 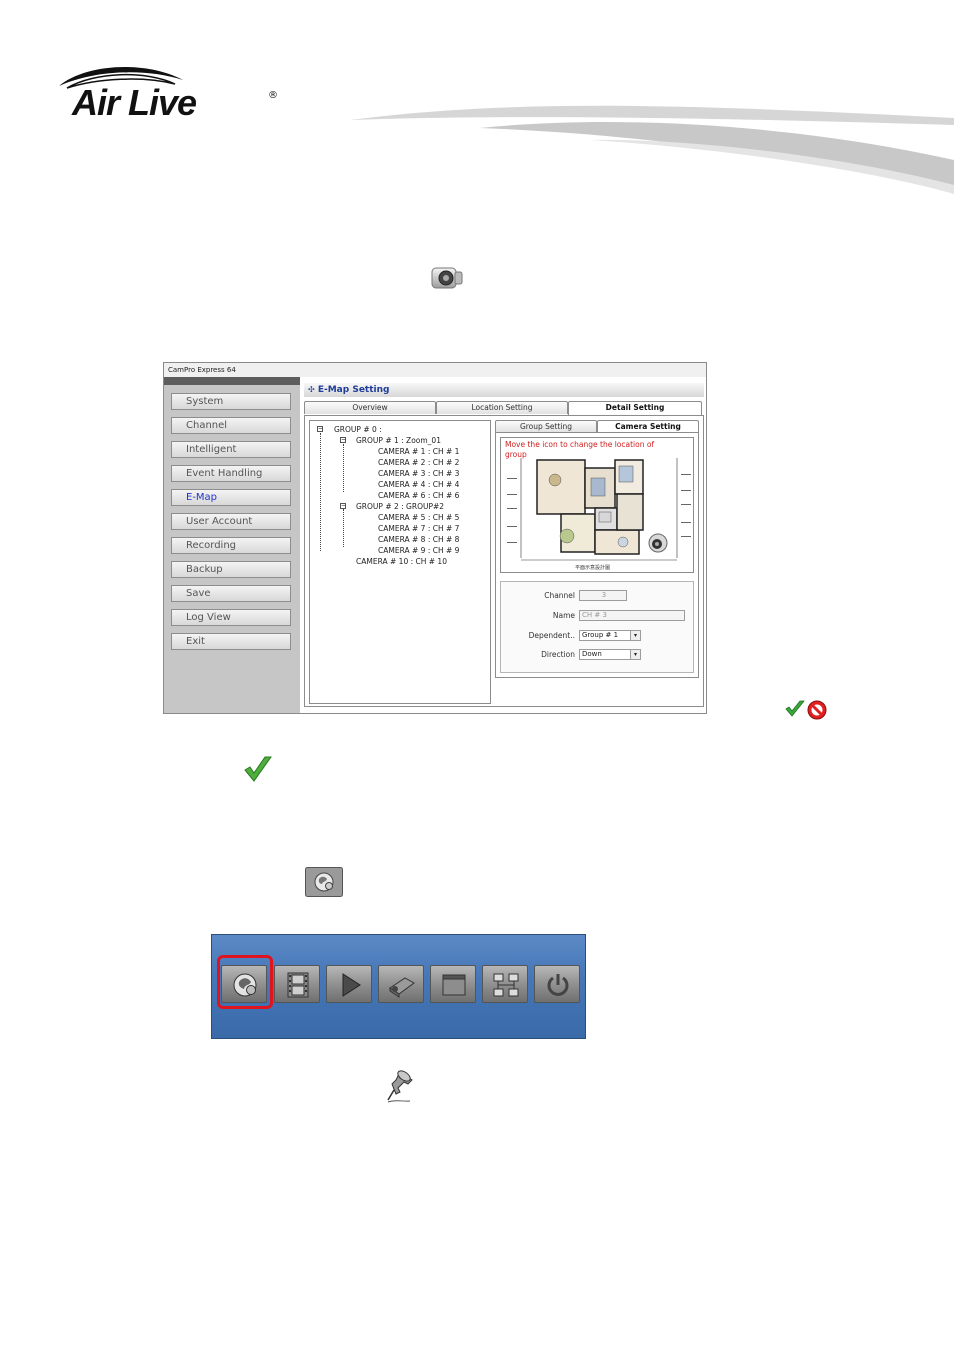 I want to click on tree-item-camera: CAMERA # 8 : CH # 8, so click(x=418, y=539).